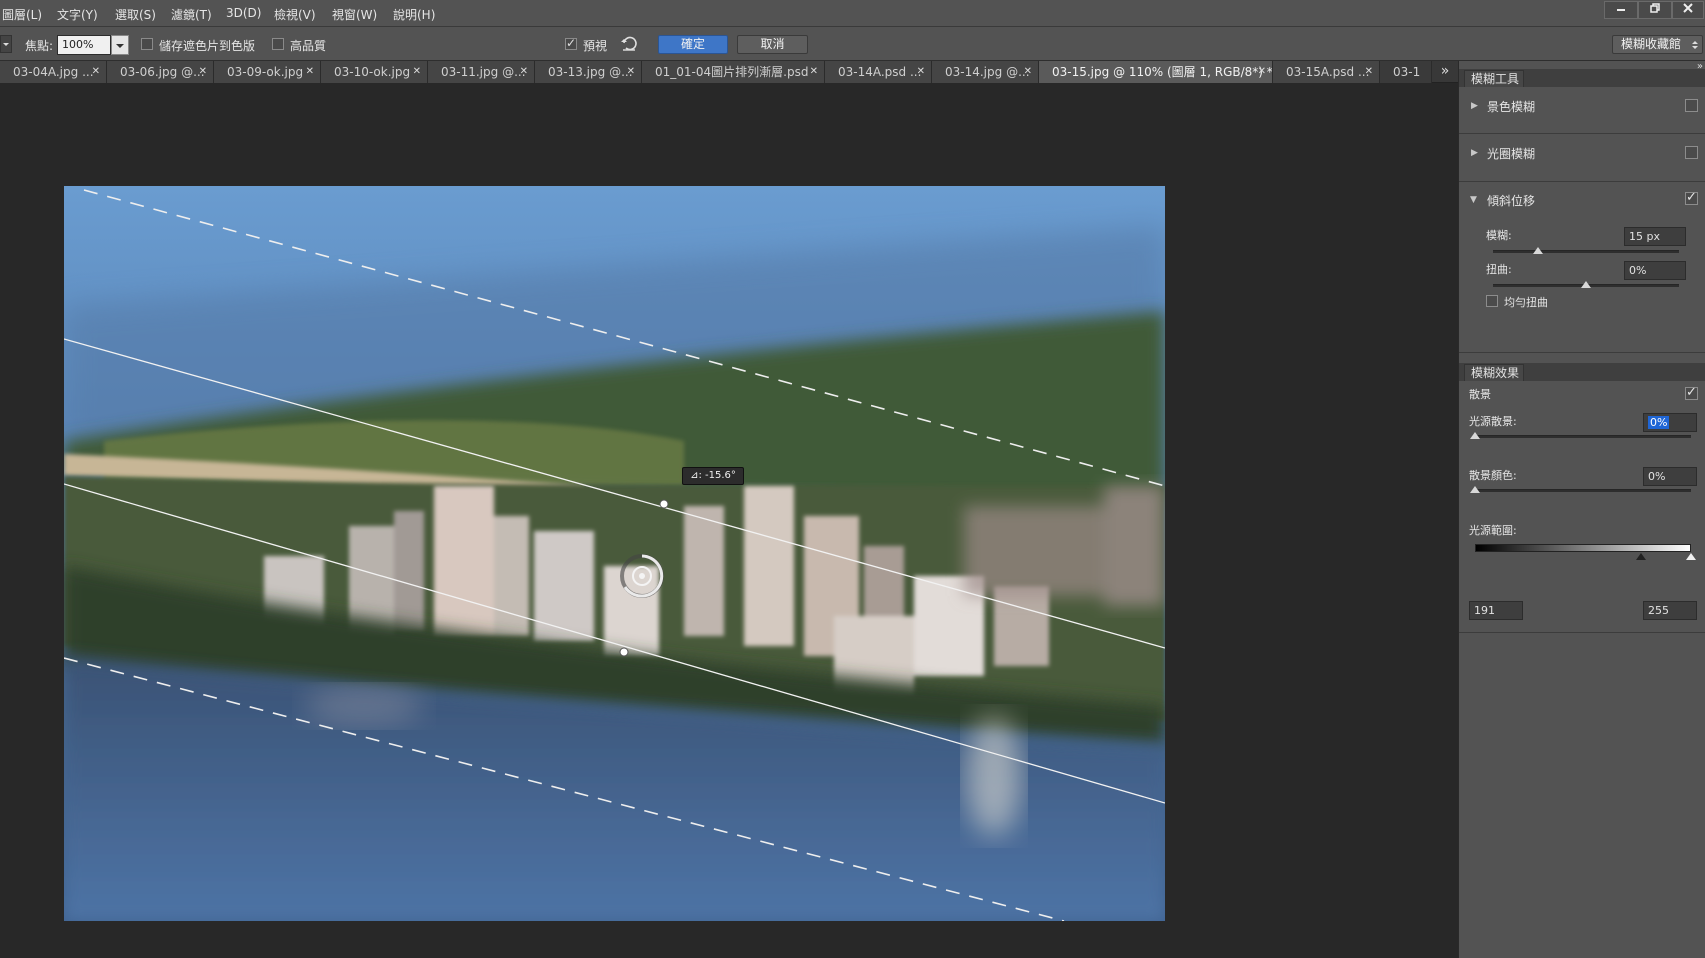  I want to click on doc-tab: 03-15A.psd ... ✕, so click(1326, 72).